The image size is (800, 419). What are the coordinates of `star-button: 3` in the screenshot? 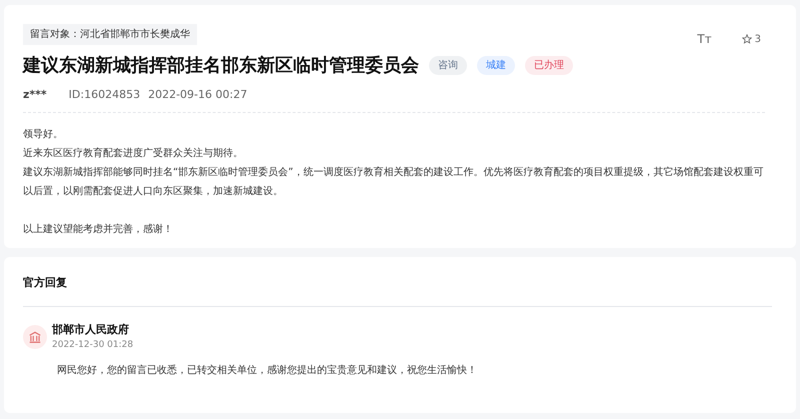 It's located at (751, 39).